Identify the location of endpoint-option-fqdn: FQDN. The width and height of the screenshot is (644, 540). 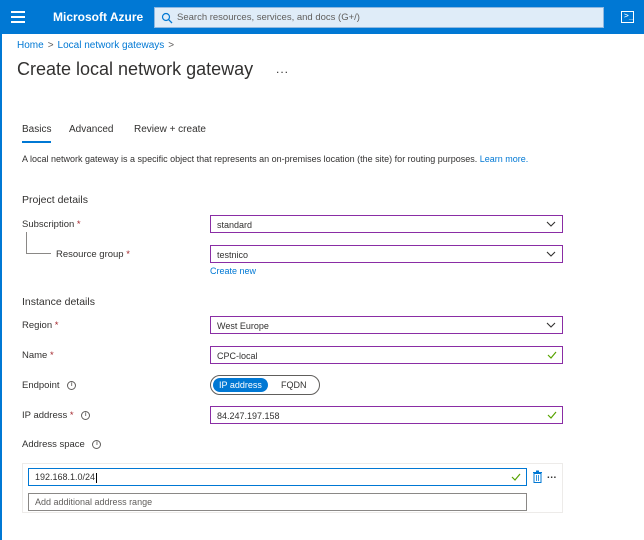
(294, 385).